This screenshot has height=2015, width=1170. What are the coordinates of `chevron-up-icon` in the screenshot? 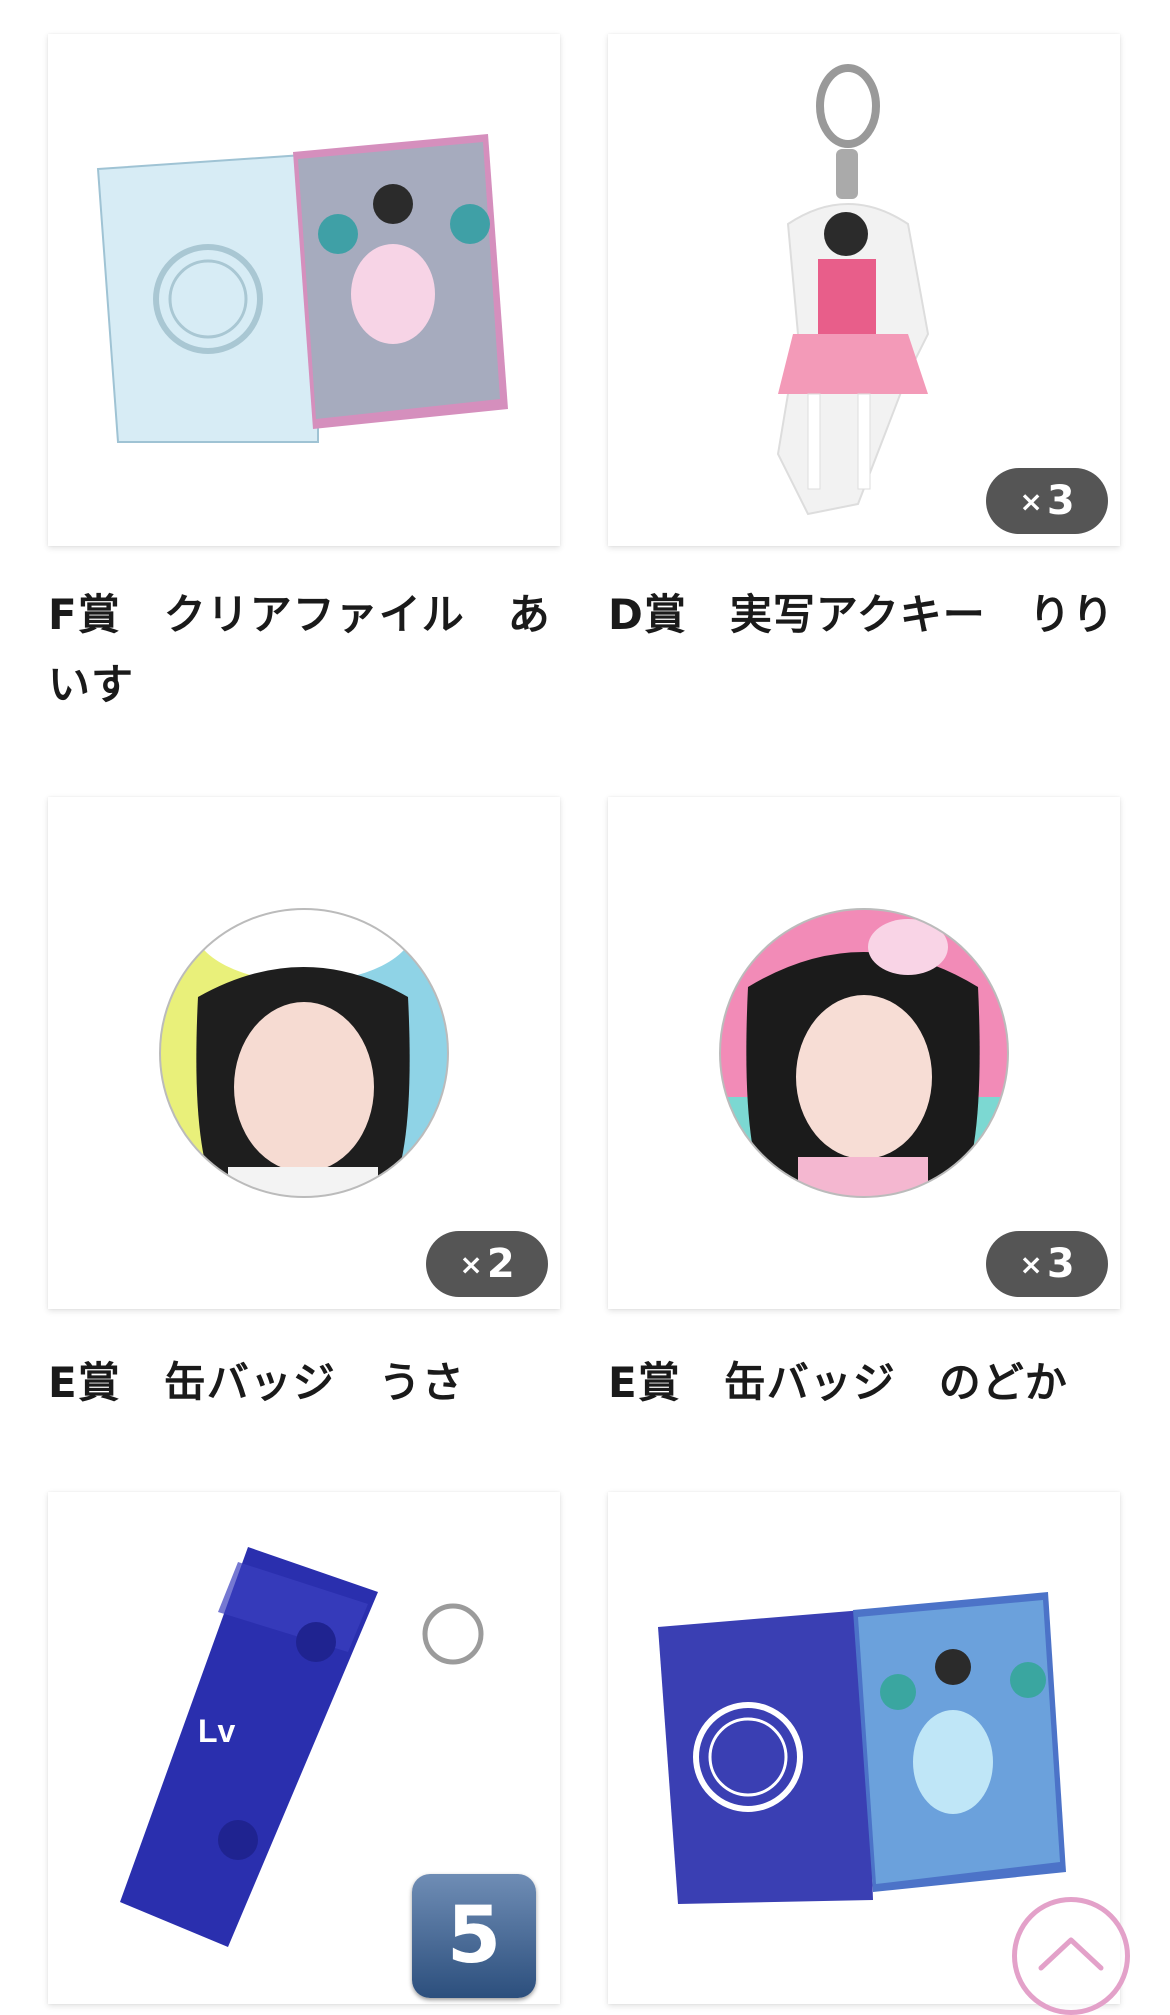 It's located at (1071, 1954).